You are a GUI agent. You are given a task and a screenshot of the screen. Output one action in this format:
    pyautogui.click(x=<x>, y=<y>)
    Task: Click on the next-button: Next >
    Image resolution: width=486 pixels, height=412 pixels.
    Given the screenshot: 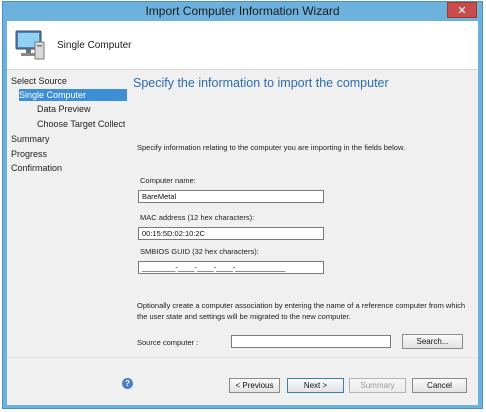 What is the action you would take?
    pyautogui.click(x=315, y=385)
    